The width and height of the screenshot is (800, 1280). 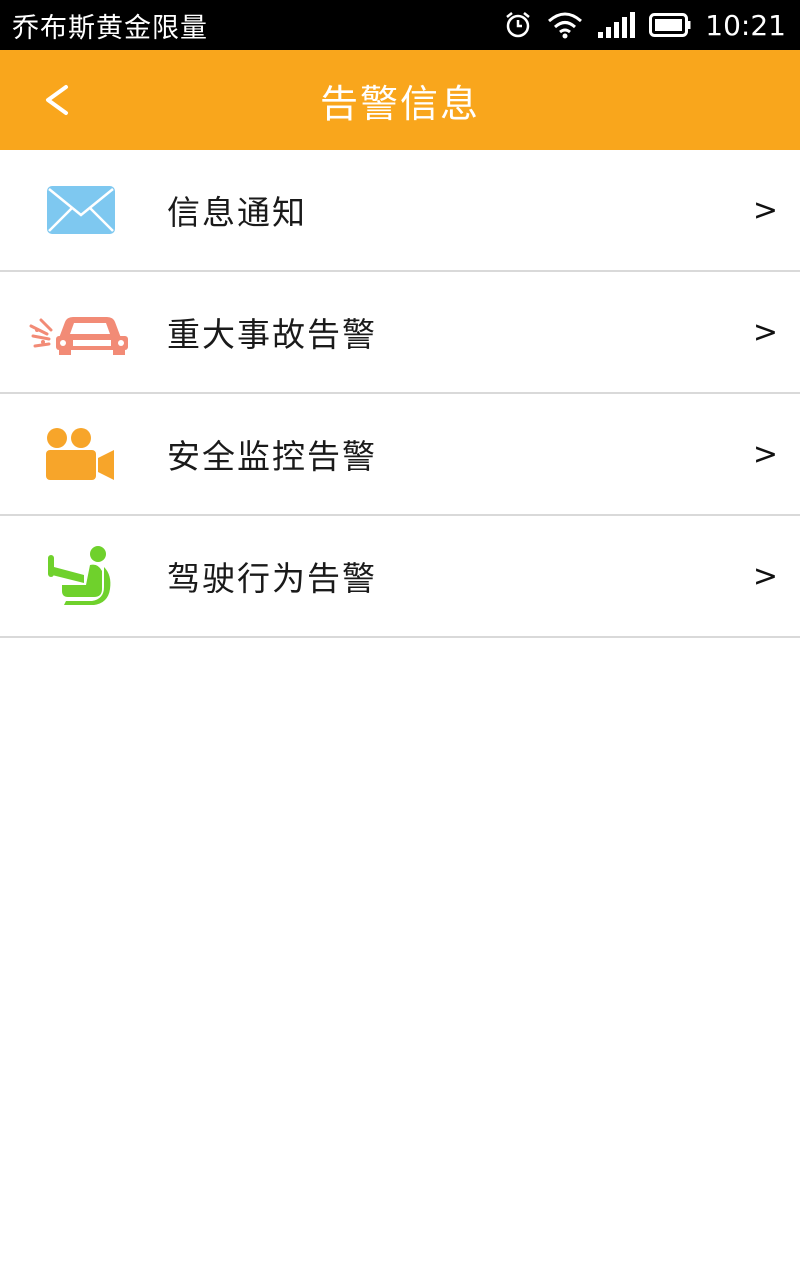 What do you see at coordinates (272, 578) in the screenshot?
I see `menu-item-label: 驾驶行为告警` at bounding box center [272, 578].